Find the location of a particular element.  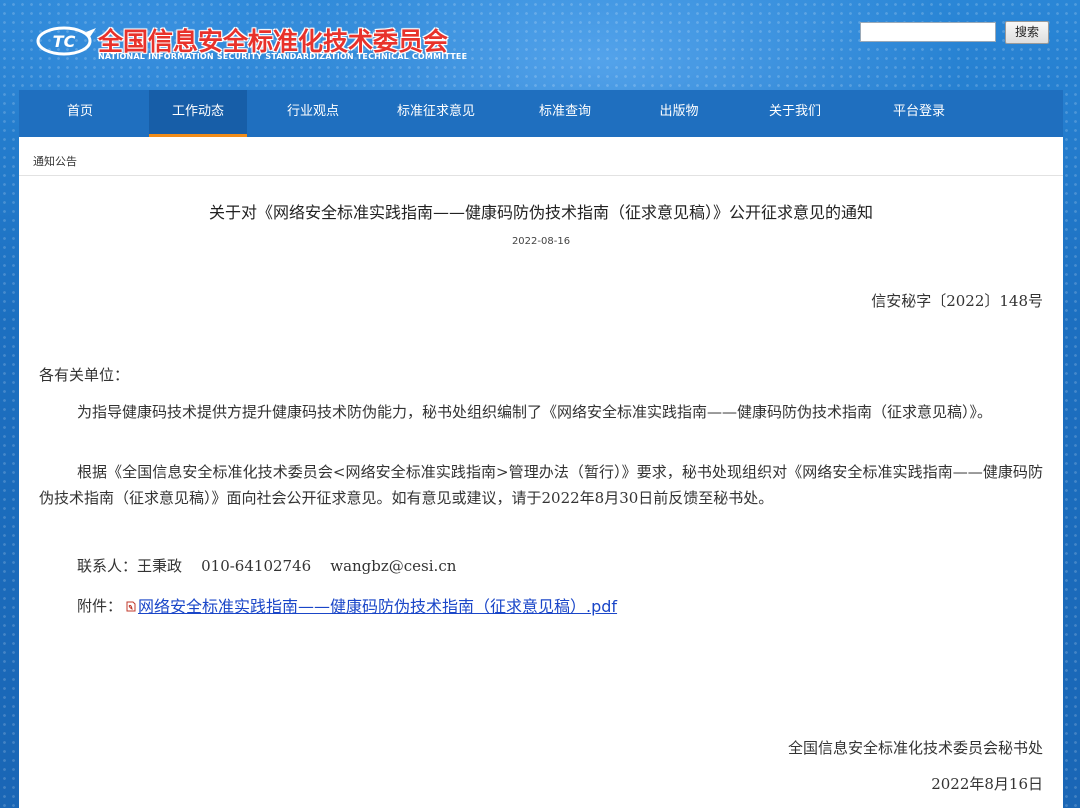

attachment-line: 附件： 网络安全标准实践指南——健康码防伪技术指南（征求意见稿）.pdf is located at coordinates (347, 605).